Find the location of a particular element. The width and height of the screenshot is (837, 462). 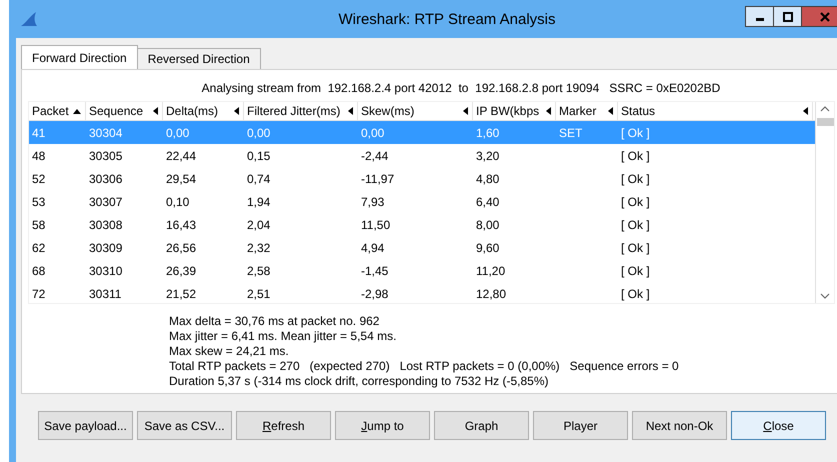

table-row: 62 30309 26,56 2,32 4,94 9,60 [ Ok ] is located at coordinates (422, 247).